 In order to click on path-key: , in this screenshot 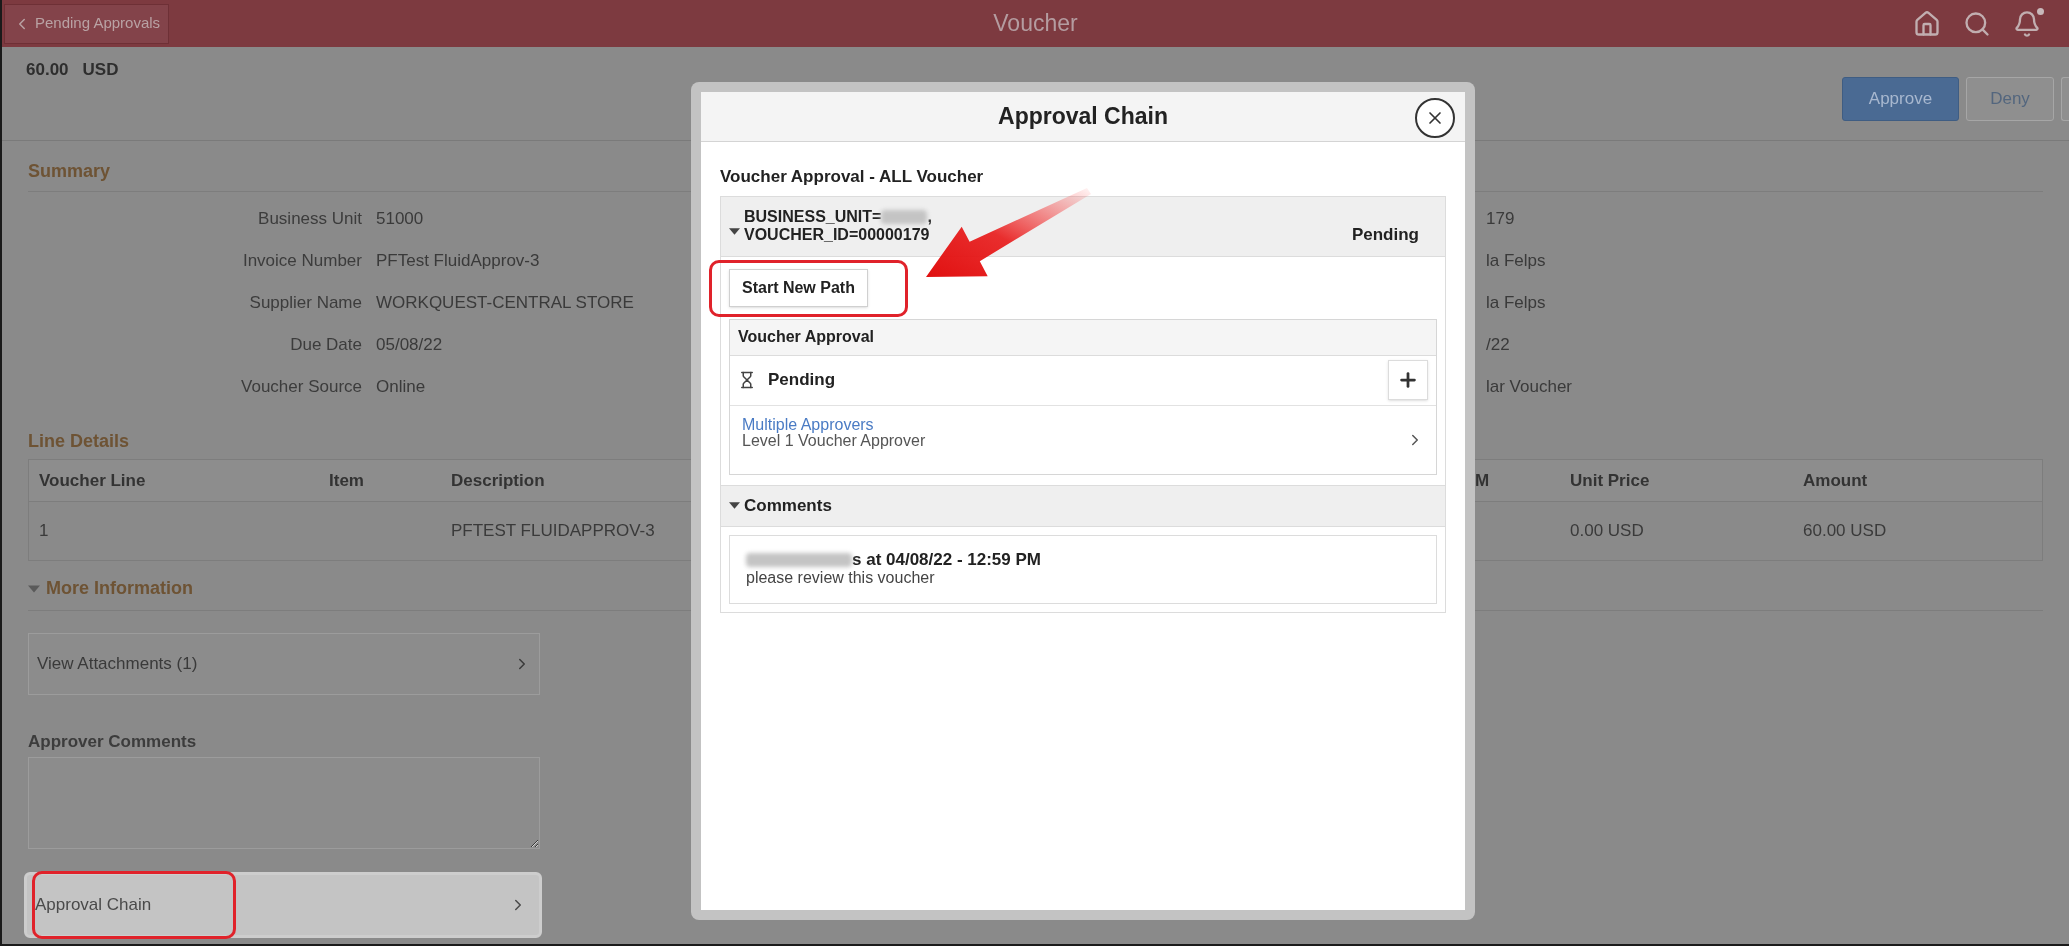, I will do `click(929, 217)`.